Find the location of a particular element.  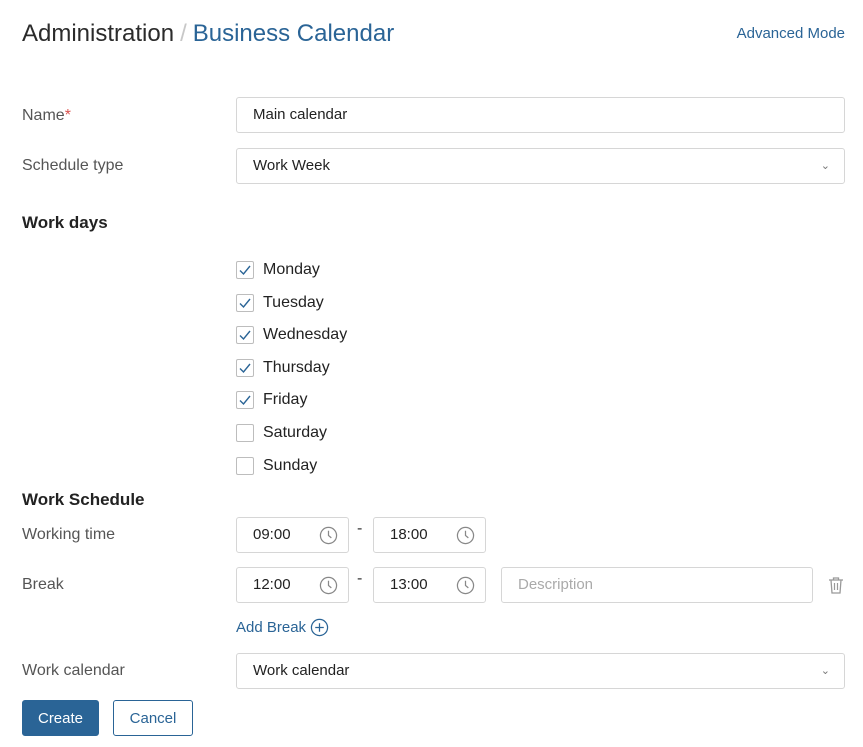

work-calendar-select: Work calendar ⌄ is located at coordinates (540, 671).